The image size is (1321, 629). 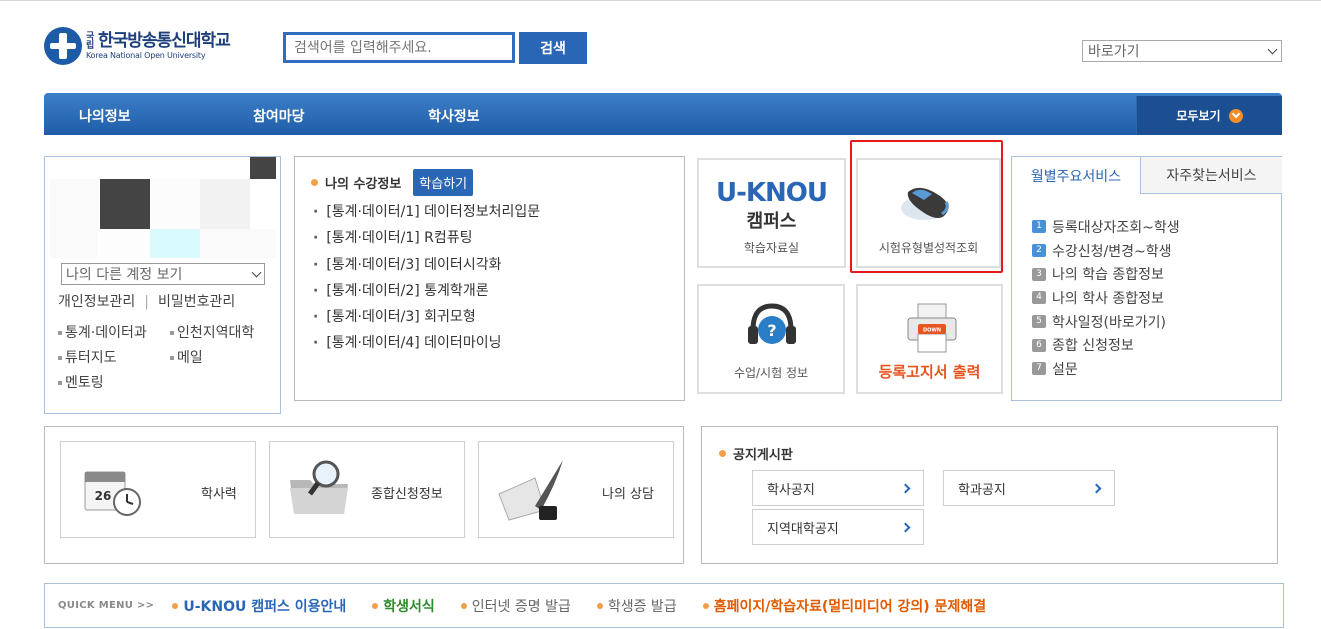 What do you see at coordinates (1198, 116) in the screenshot?
I see `view-all-label: 모두보기` at bounding box center [1198, 116].